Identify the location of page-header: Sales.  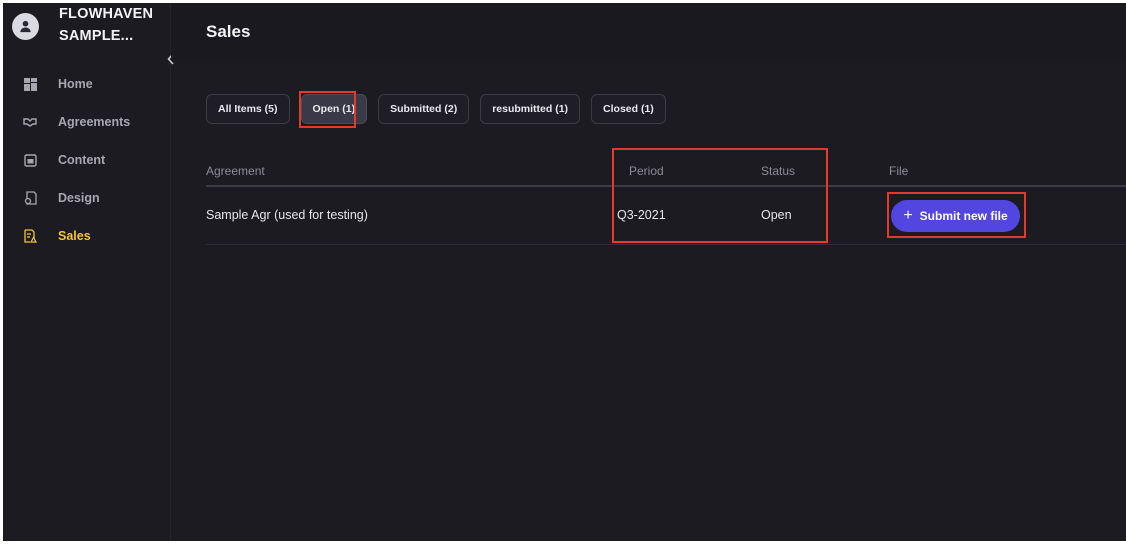
(648, 32).